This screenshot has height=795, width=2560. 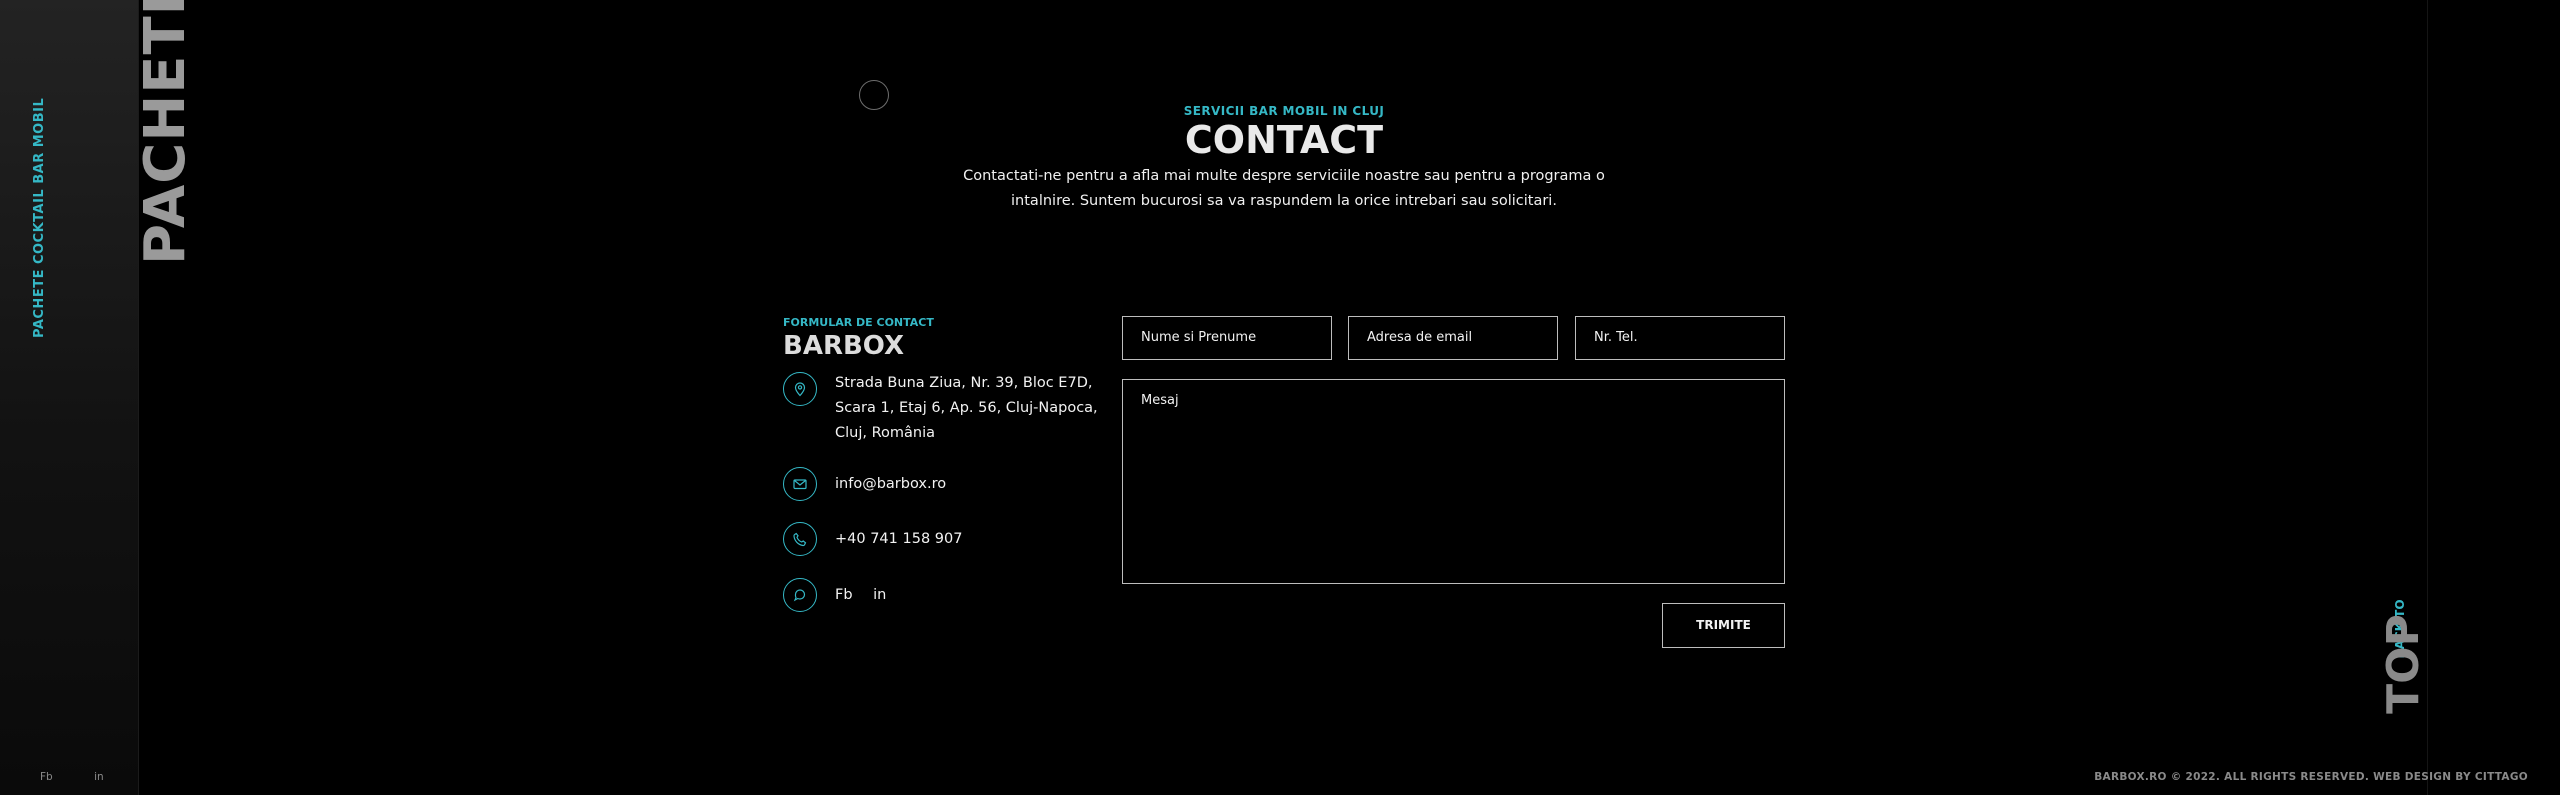 I want to click on address-line-3: Cluj, România, so click(x=885, y=433).